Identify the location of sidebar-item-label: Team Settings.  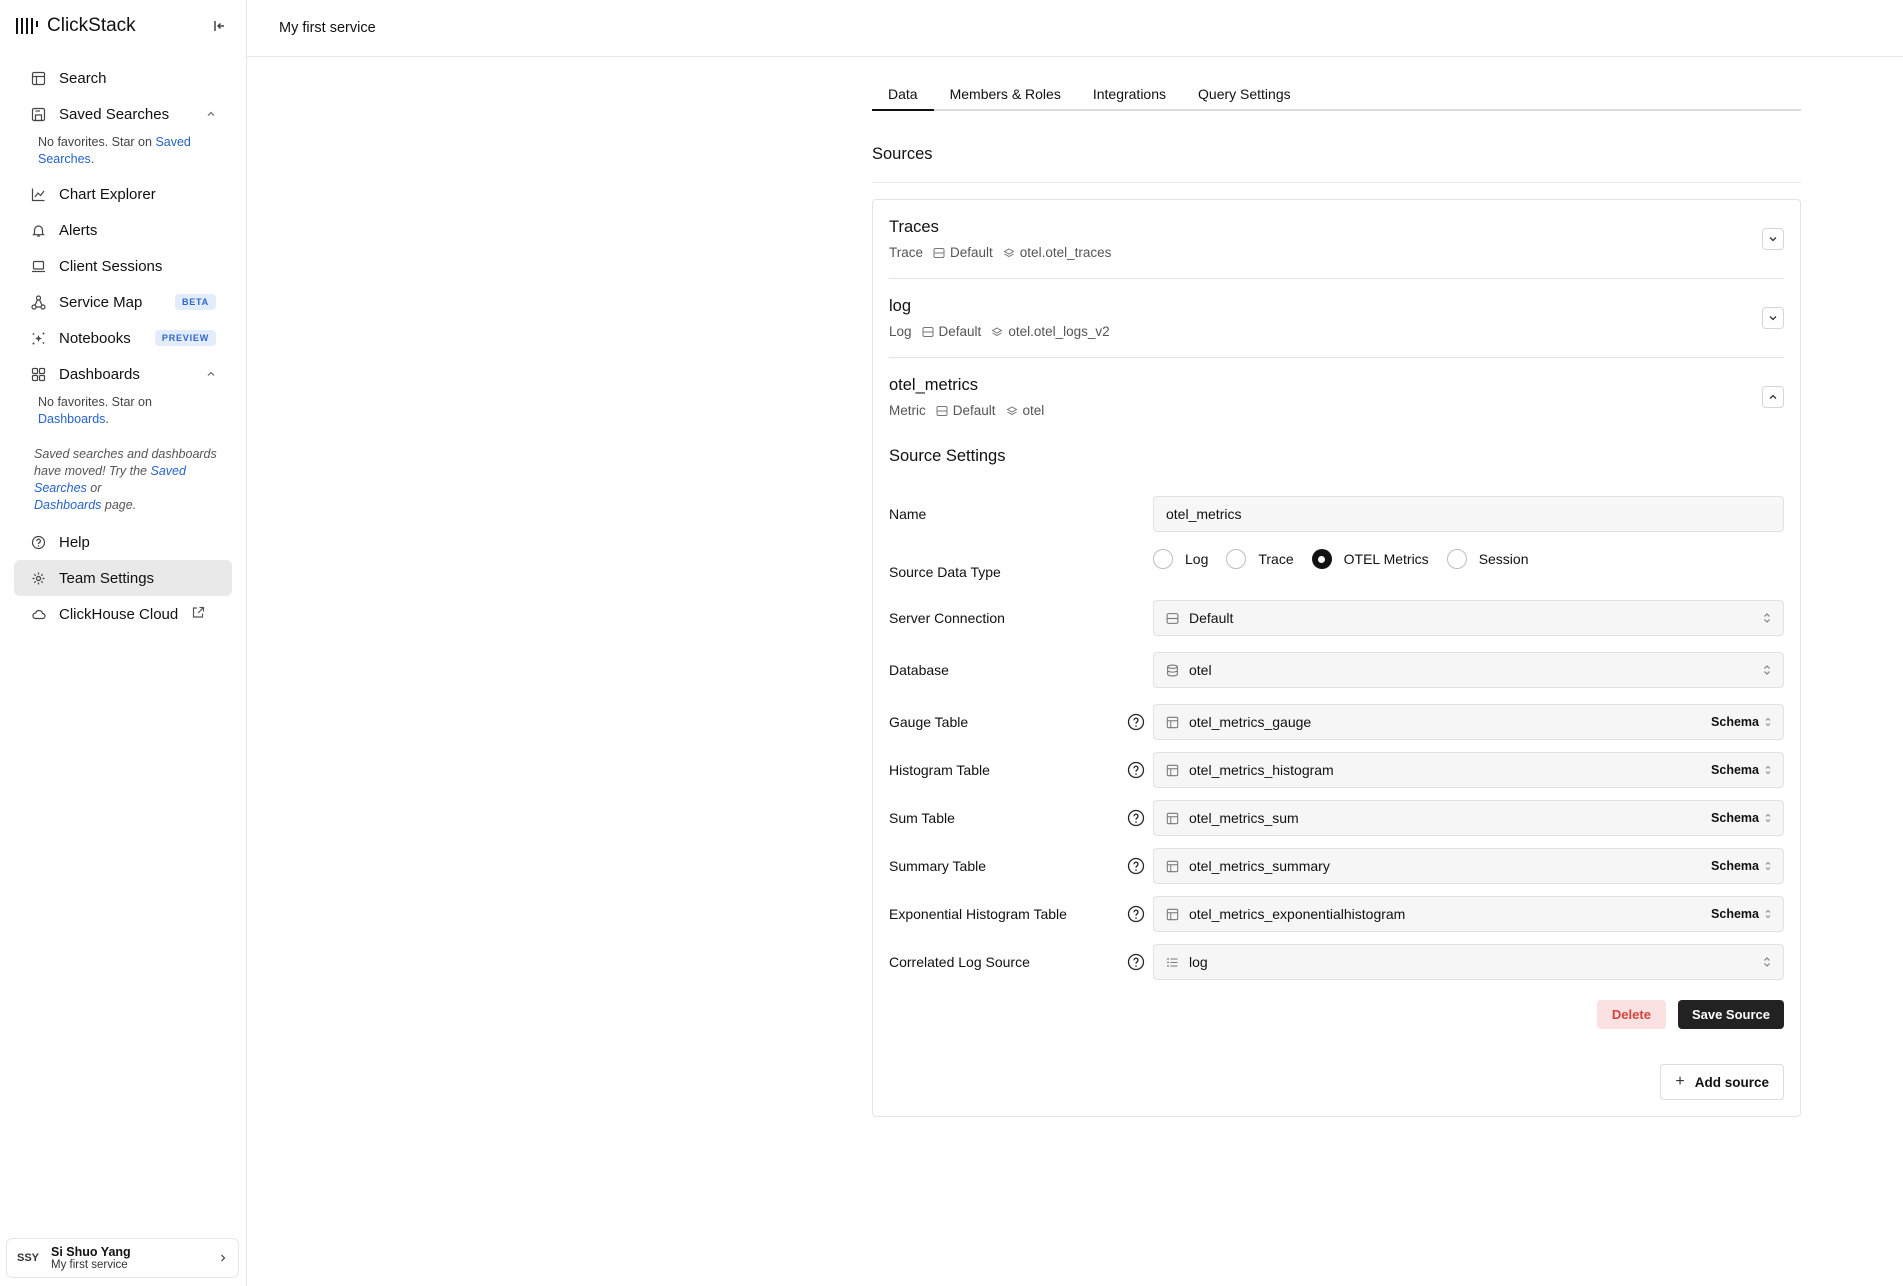
(107, 578).